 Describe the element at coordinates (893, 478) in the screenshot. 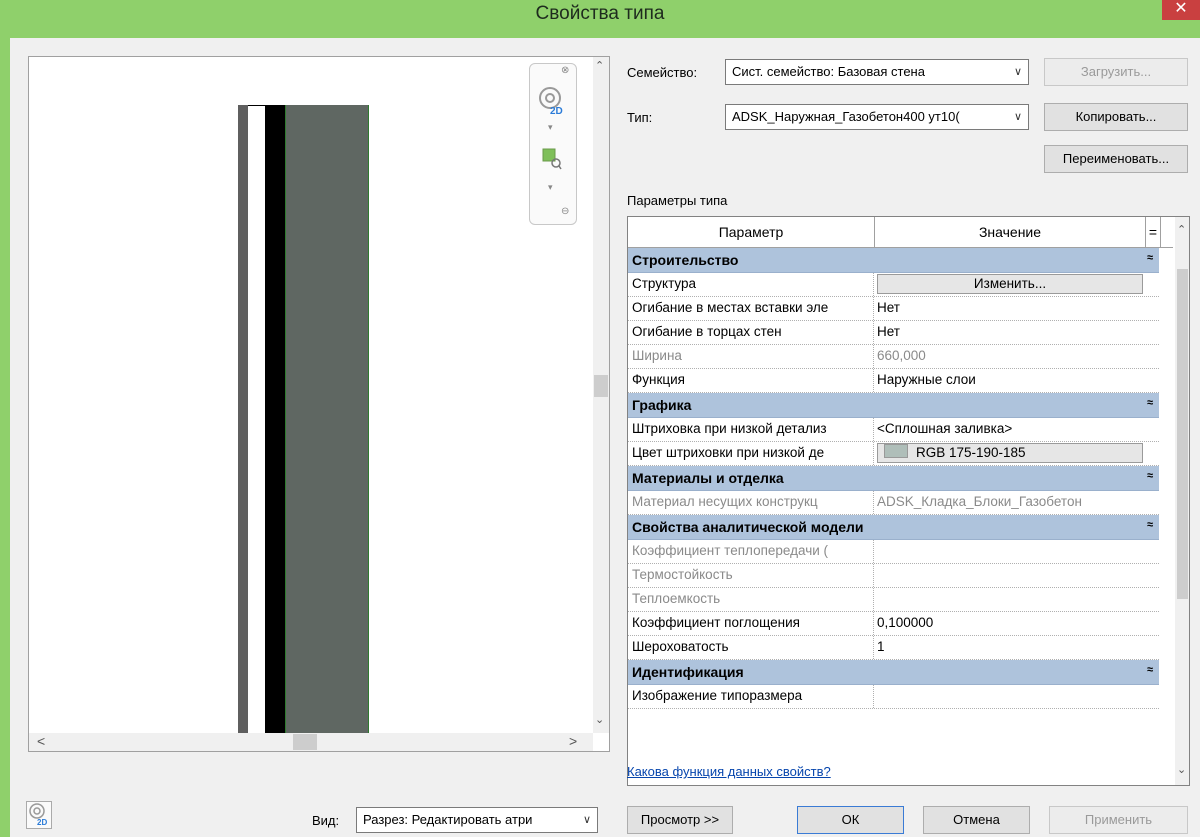

I see `group-header: Материалы и отделка ≈` at that location.